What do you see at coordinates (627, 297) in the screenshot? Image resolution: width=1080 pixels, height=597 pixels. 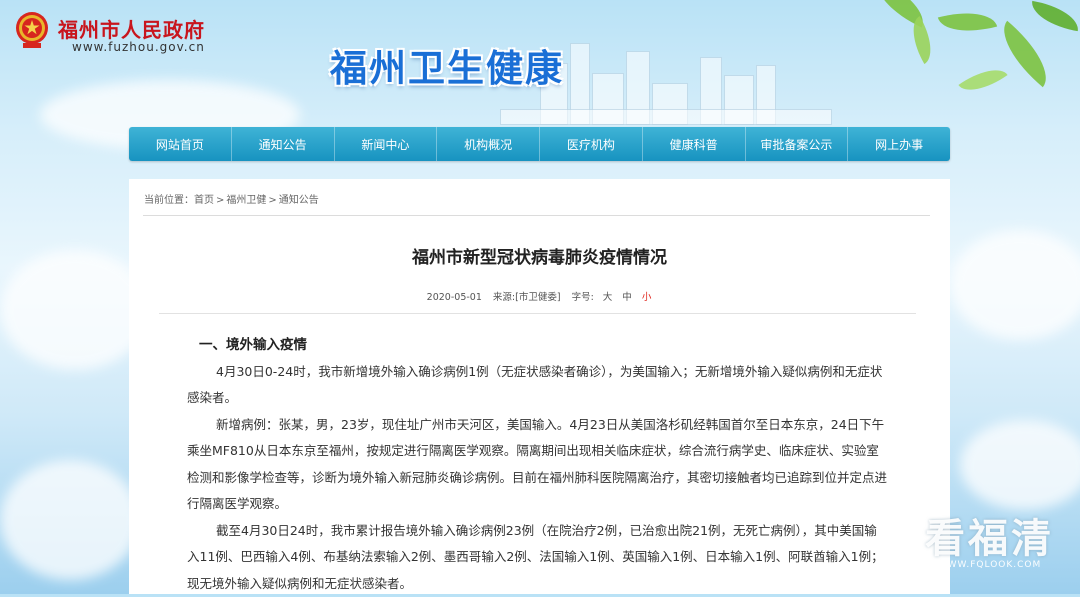 I see `font-size-medium: 中` at bounding box center [627, 297].